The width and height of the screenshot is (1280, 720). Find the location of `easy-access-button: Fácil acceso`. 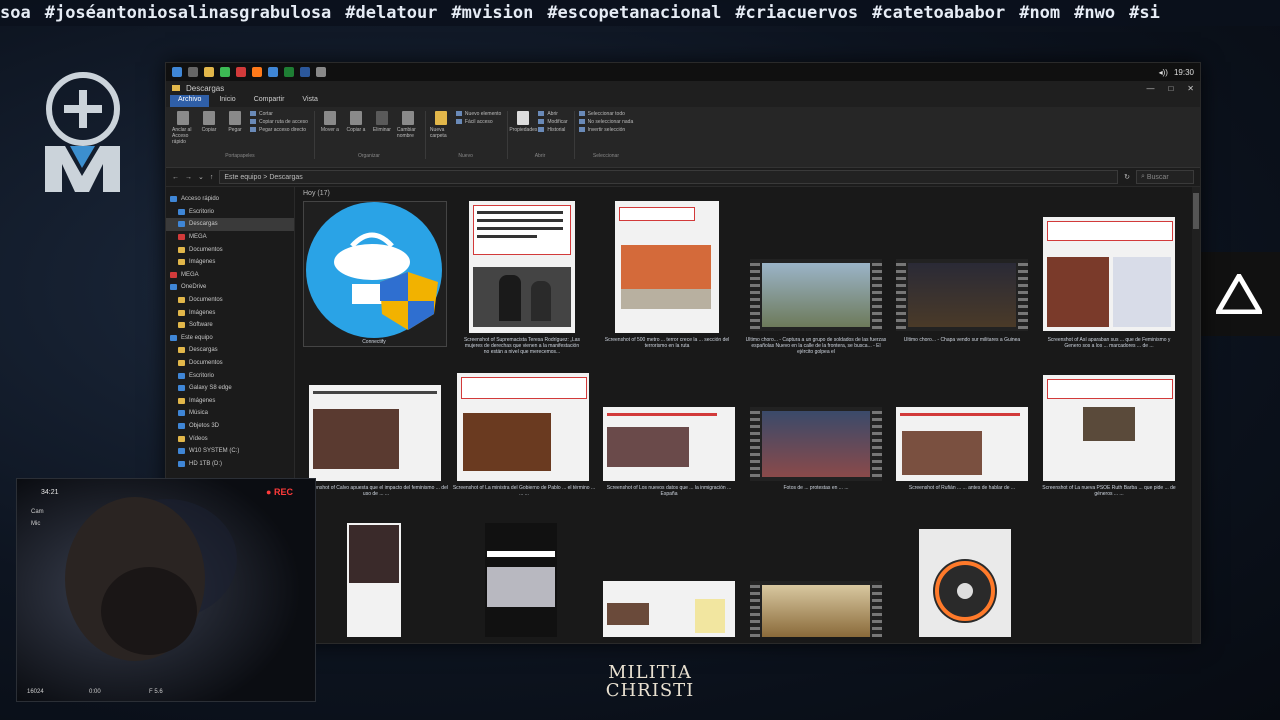

easy-access-button: Fácil acceso is located at coordinates (478, 122).